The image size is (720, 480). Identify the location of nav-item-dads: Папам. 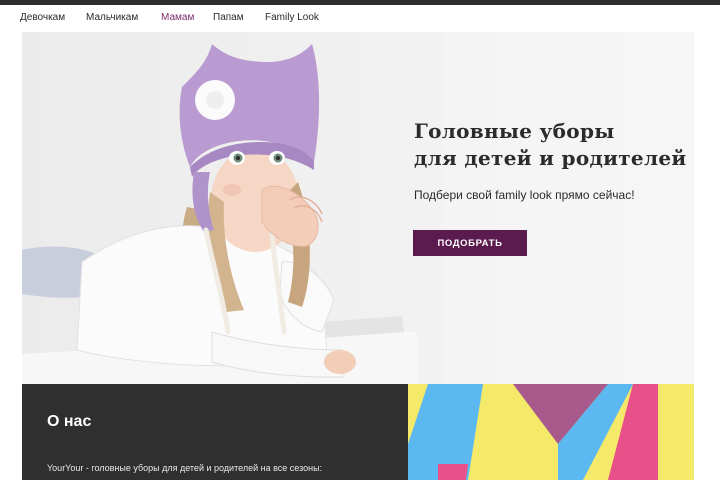
(228, 17).